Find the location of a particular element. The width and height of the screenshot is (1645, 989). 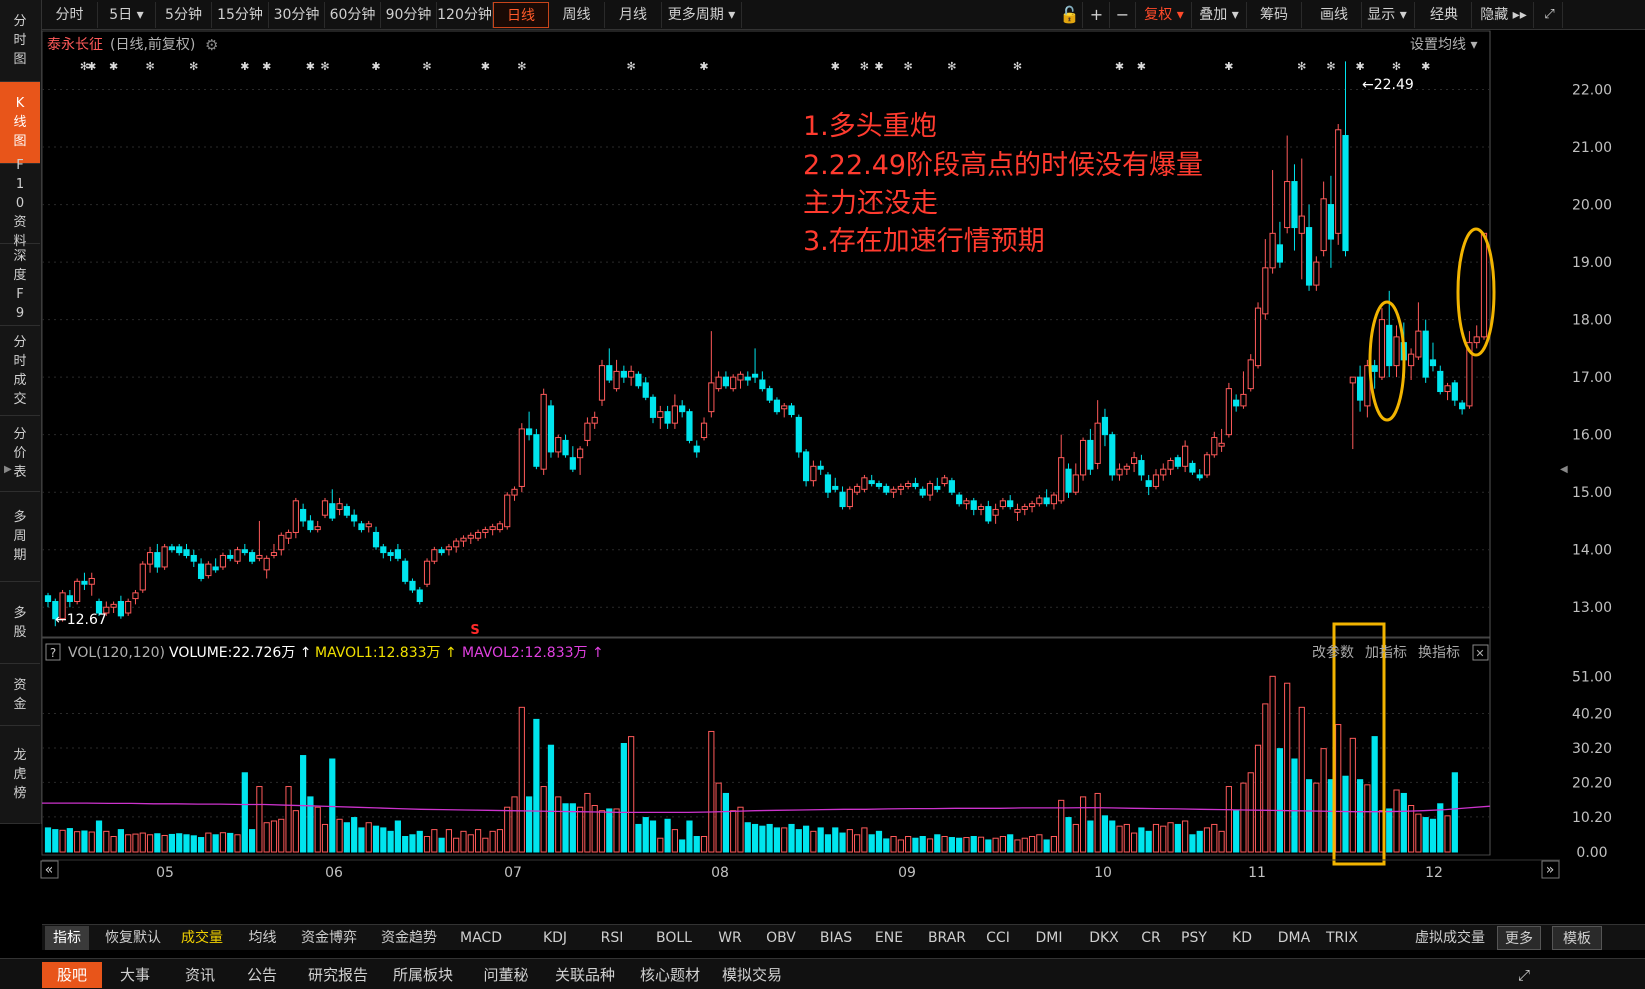

indicator-tab-9: BOLL is located at coordinates (674, 938).